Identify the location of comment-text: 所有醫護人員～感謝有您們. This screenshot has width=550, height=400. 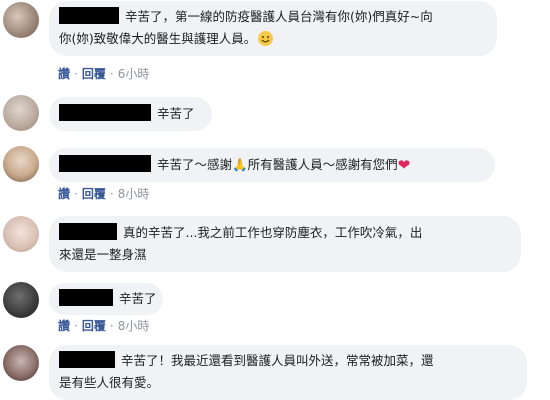
(322, 164).